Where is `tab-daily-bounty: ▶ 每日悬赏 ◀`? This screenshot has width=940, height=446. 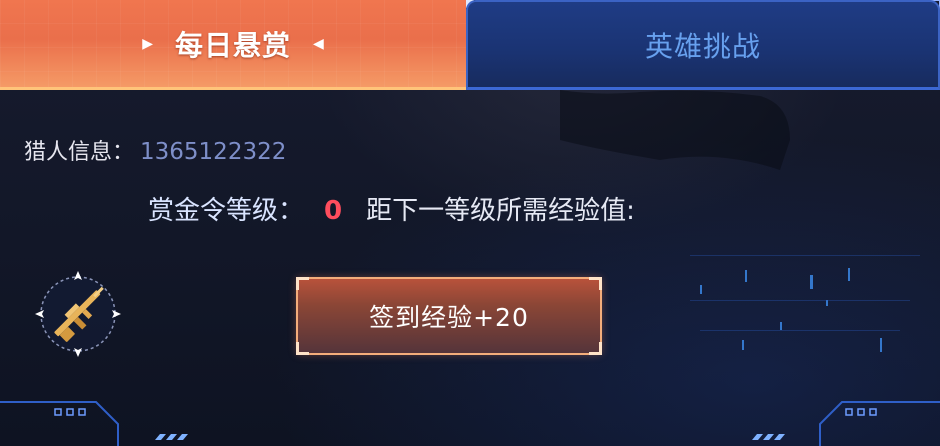 tab-daily-bounty: ▶ 每日悬赏 ◀ is located at coordinates (233, 45).